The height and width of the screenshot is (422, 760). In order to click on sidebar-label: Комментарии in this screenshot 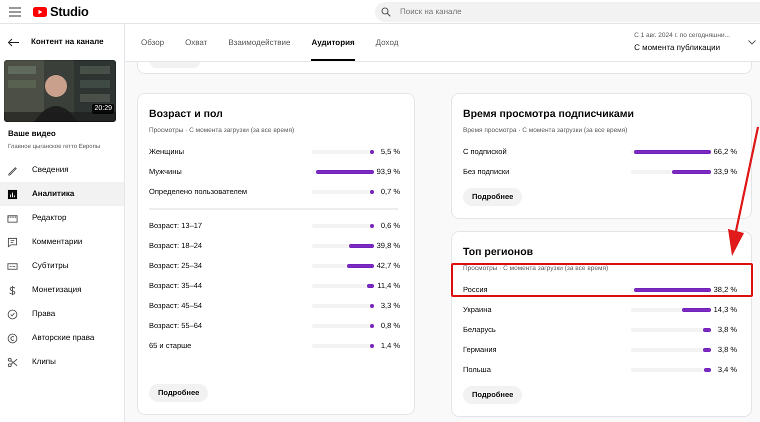, I will do `click(57, 242)`.